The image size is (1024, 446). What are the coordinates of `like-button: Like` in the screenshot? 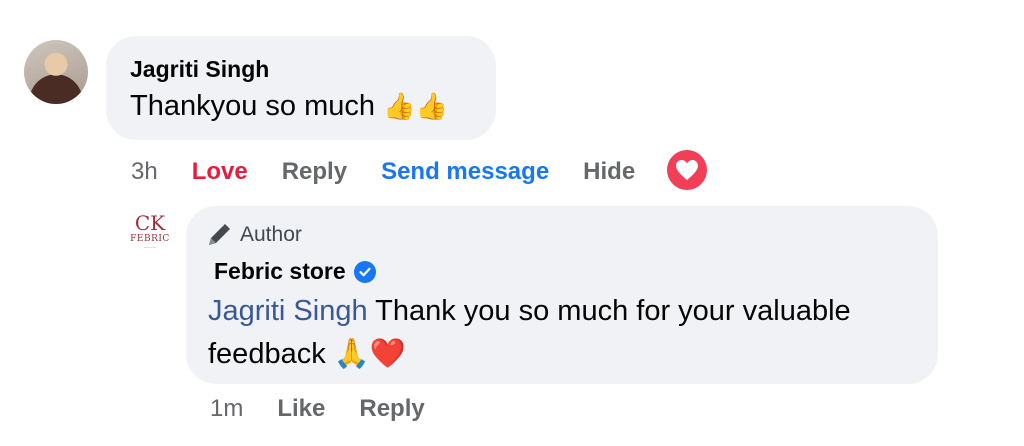 It's located at (301, 409).